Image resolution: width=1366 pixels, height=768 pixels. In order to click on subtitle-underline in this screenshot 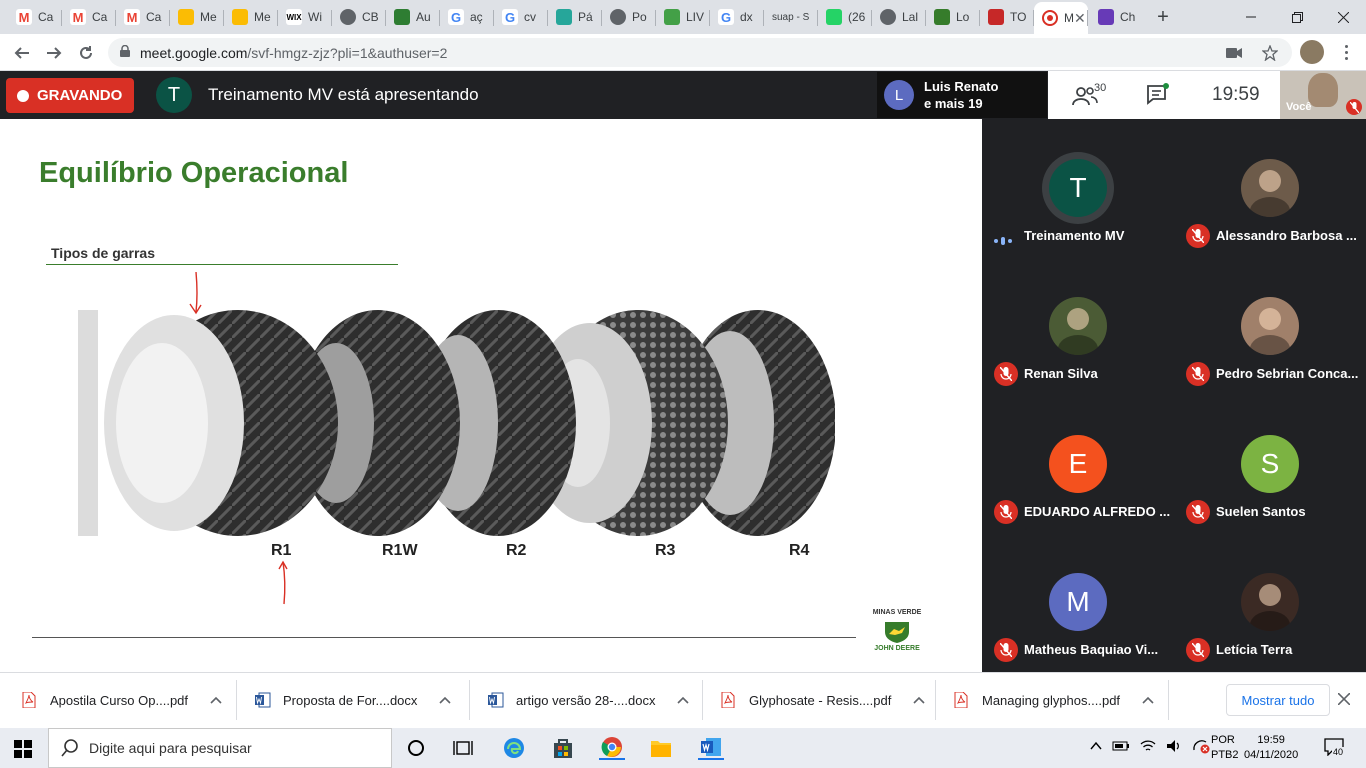, I will do `click(222, 264)`.